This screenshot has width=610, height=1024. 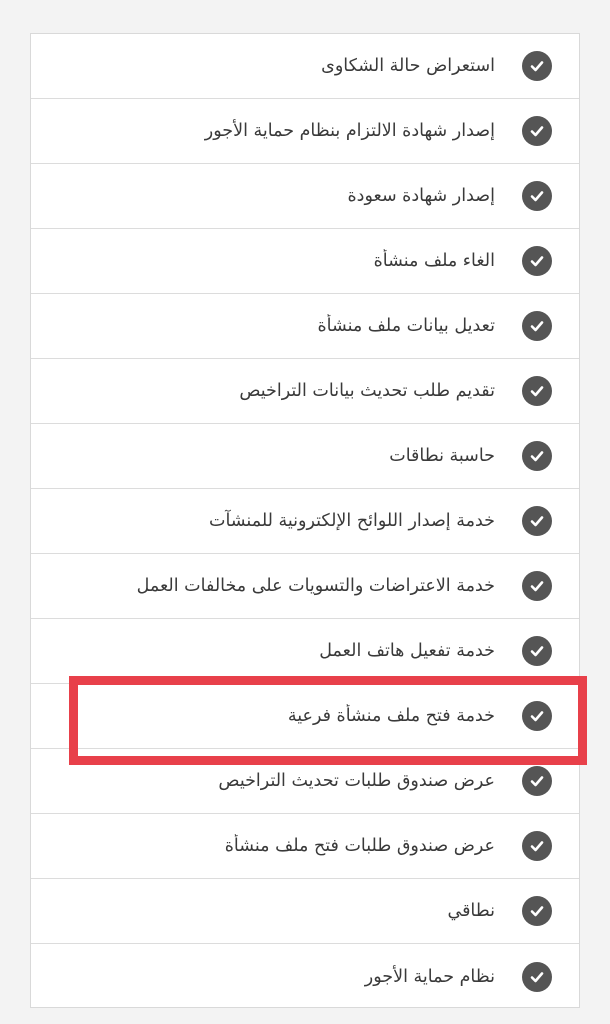 I want to click on service-item-license-update-inbox: عرض صندوق طلبات تحديث التراخيص, so click(x=305, y=781).